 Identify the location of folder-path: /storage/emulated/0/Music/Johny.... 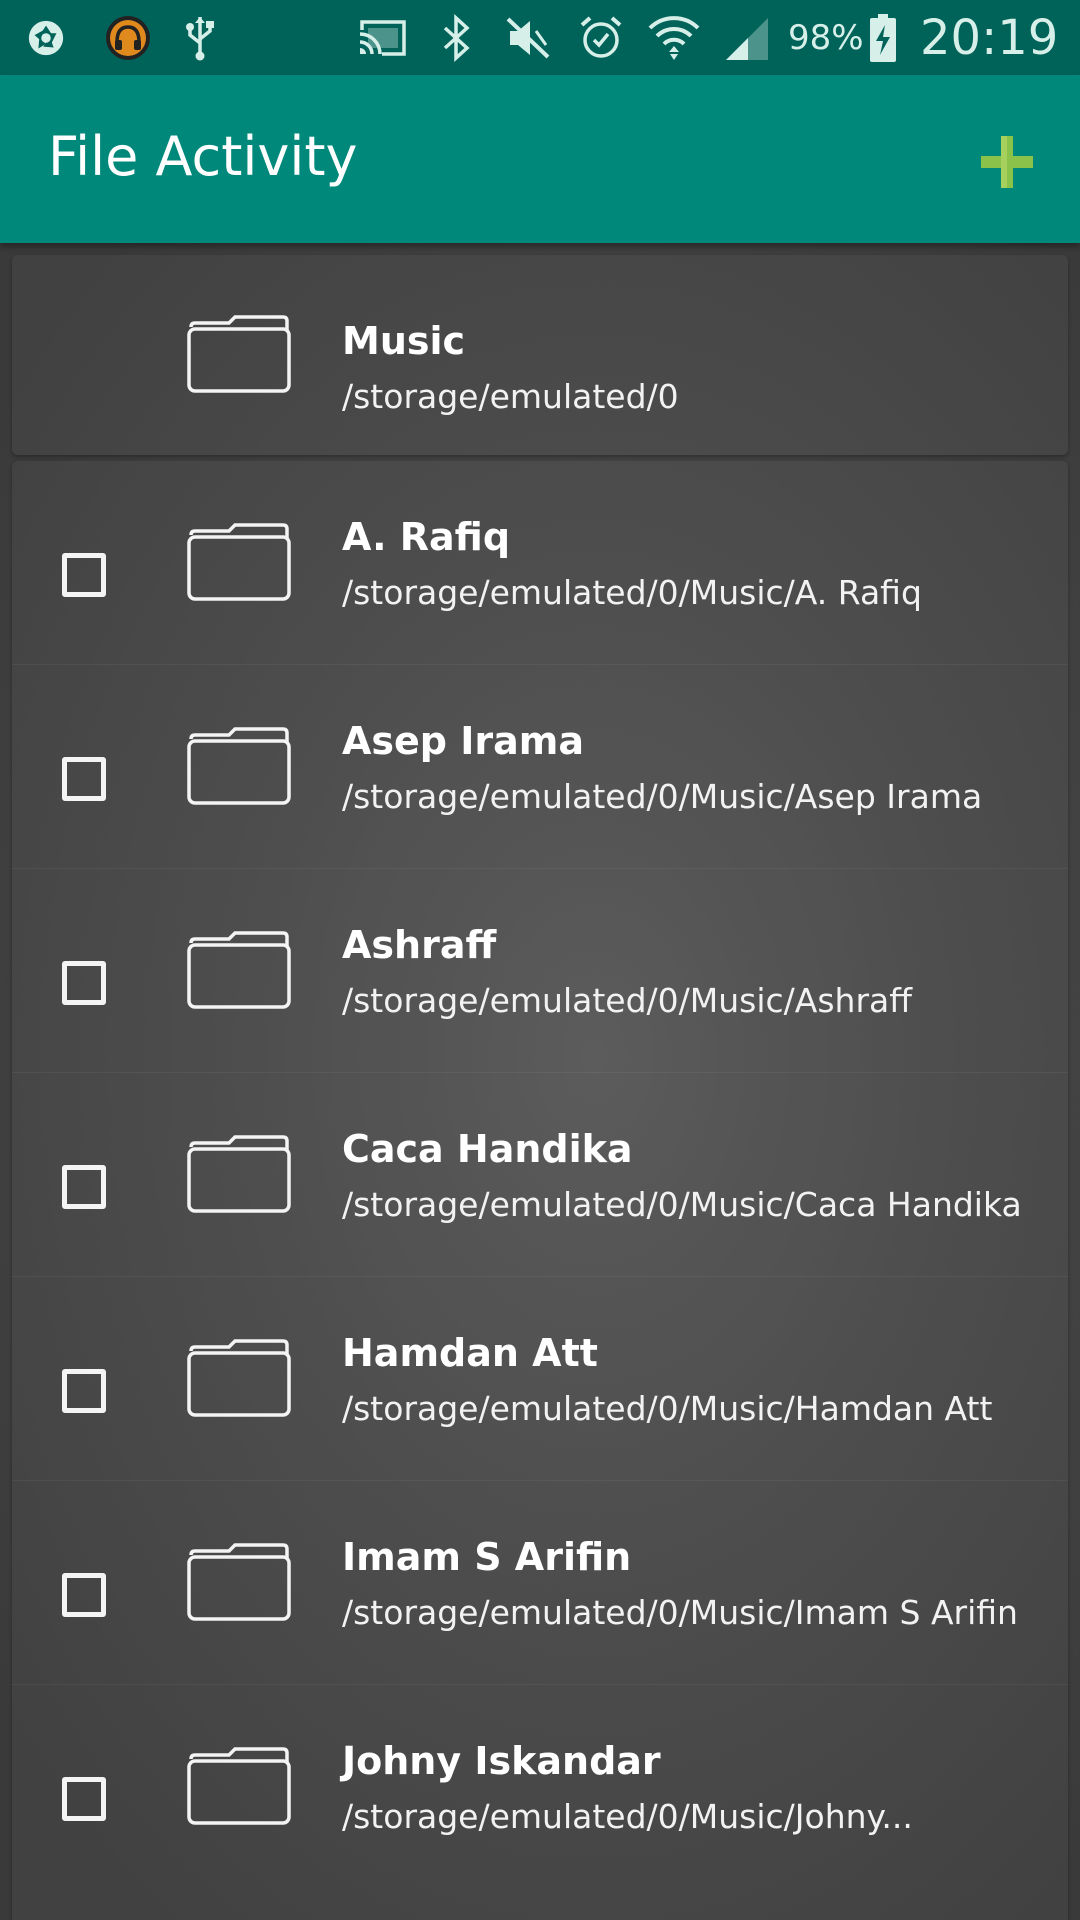
(627, 1816).